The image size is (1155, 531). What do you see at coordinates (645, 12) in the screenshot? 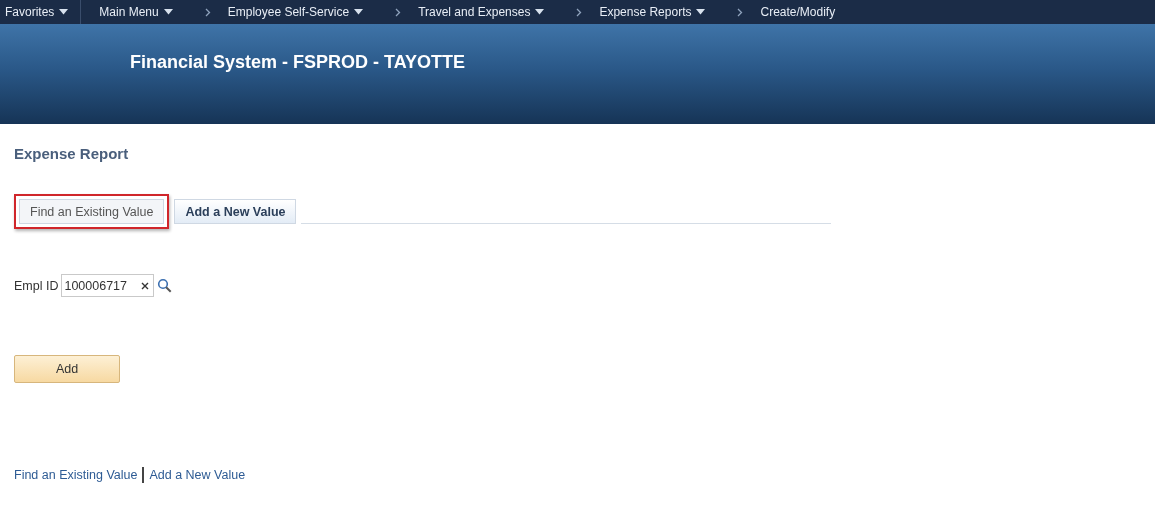
I see `menu-link: Expense Reports` at bounding box center [645, 12].